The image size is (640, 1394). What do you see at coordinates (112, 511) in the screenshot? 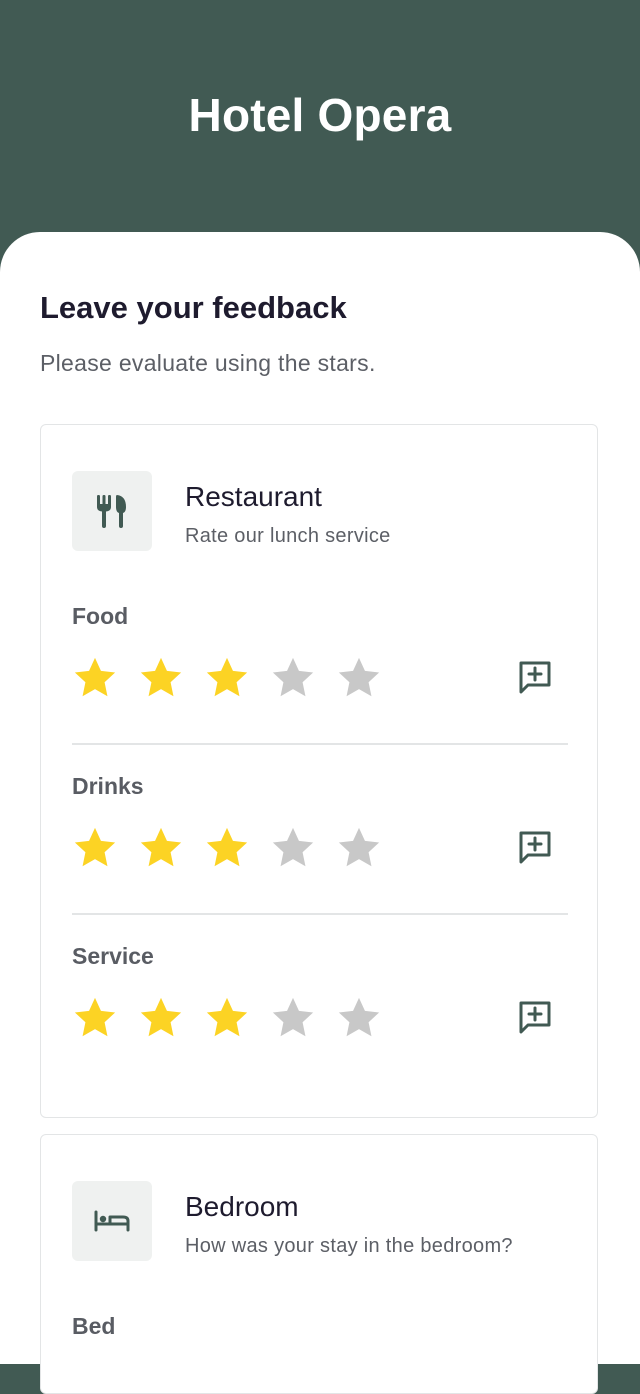
I see `fork-knife-icon` at bounding box center [112, 511].